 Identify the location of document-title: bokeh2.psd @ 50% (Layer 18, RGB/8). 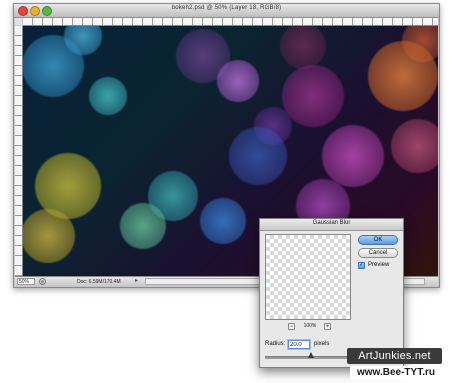
(226, 8).